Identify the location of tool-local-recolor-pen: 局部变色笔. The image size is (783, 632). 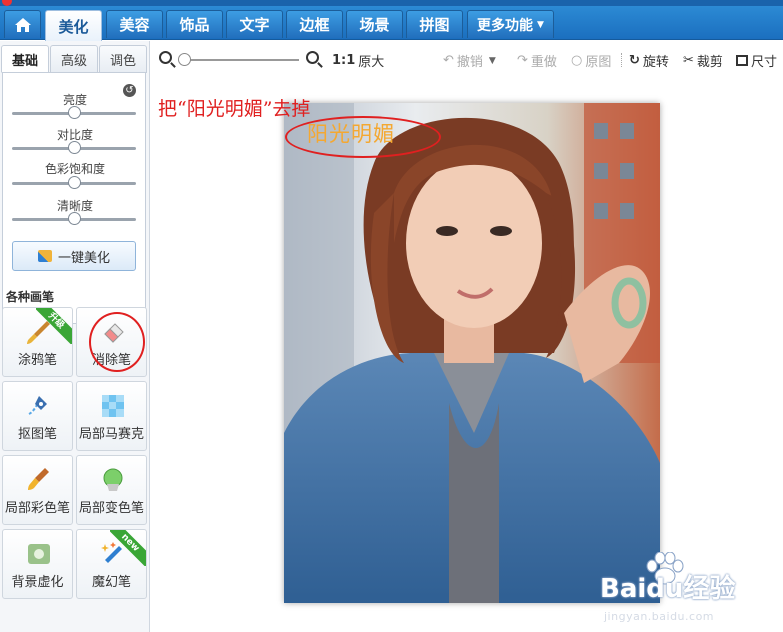
(111, 490).